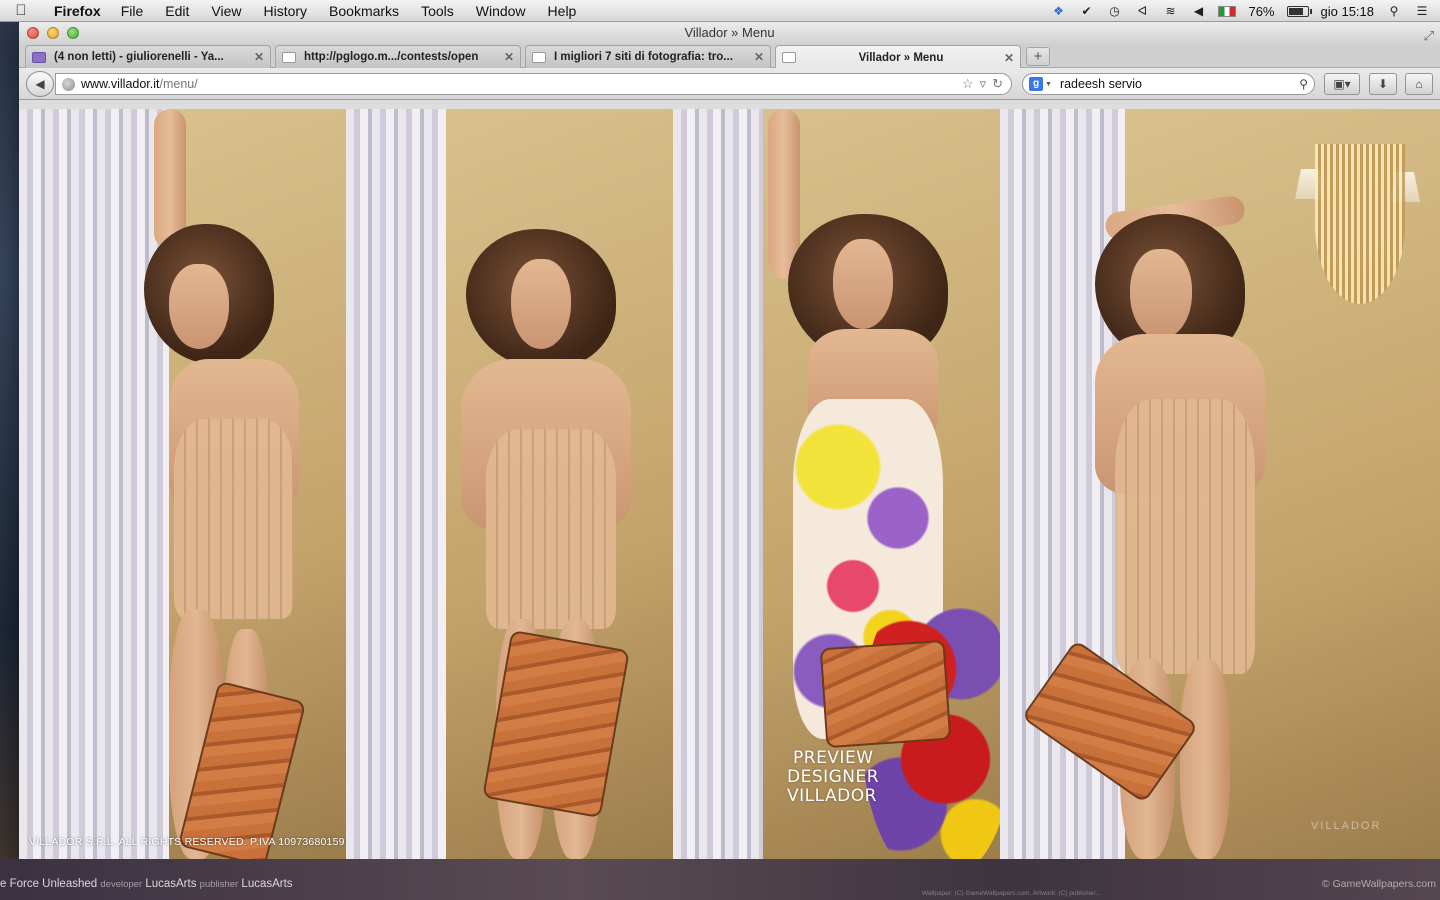 This screenshot has width=1440, height=900. What do you see at coordinates (1086, 11) in the screenshot?
I see `checkmark-shield-icon: ✔` at bounding box center [1086, 11].